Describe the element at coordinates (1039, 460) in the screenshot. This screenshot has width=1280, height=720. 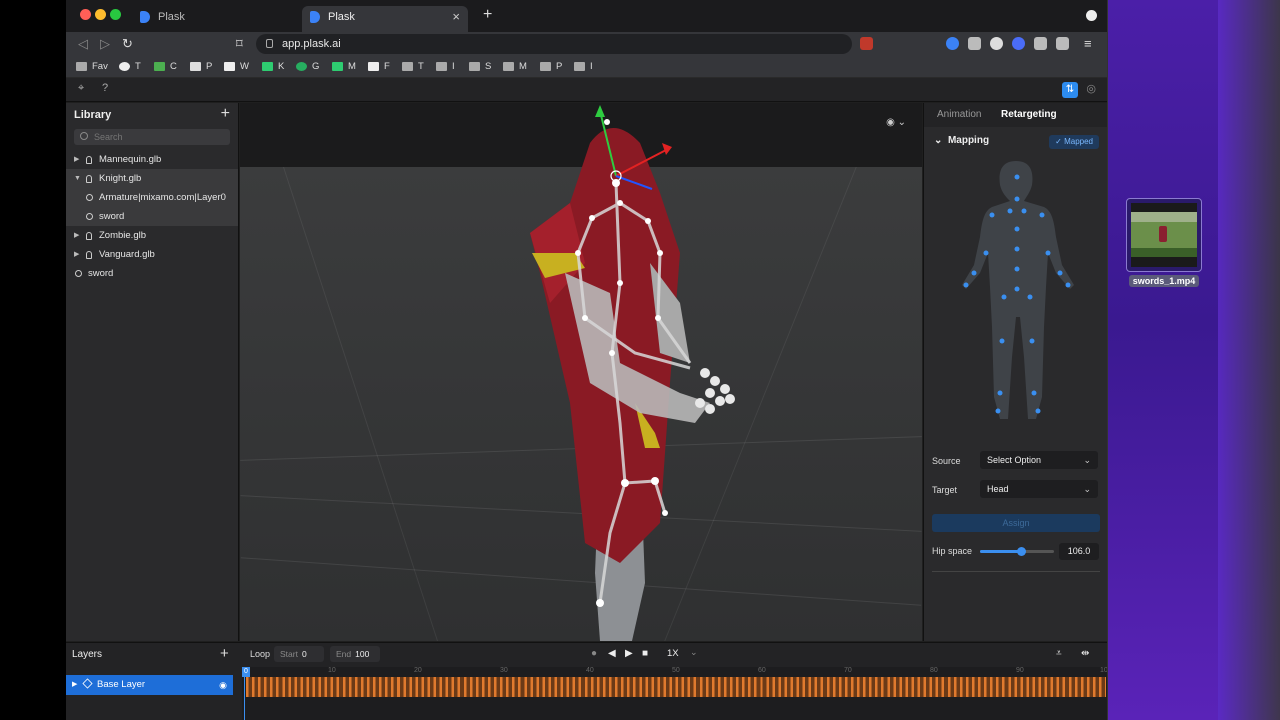
I see `source-select: Select Option ⌄` at that location.